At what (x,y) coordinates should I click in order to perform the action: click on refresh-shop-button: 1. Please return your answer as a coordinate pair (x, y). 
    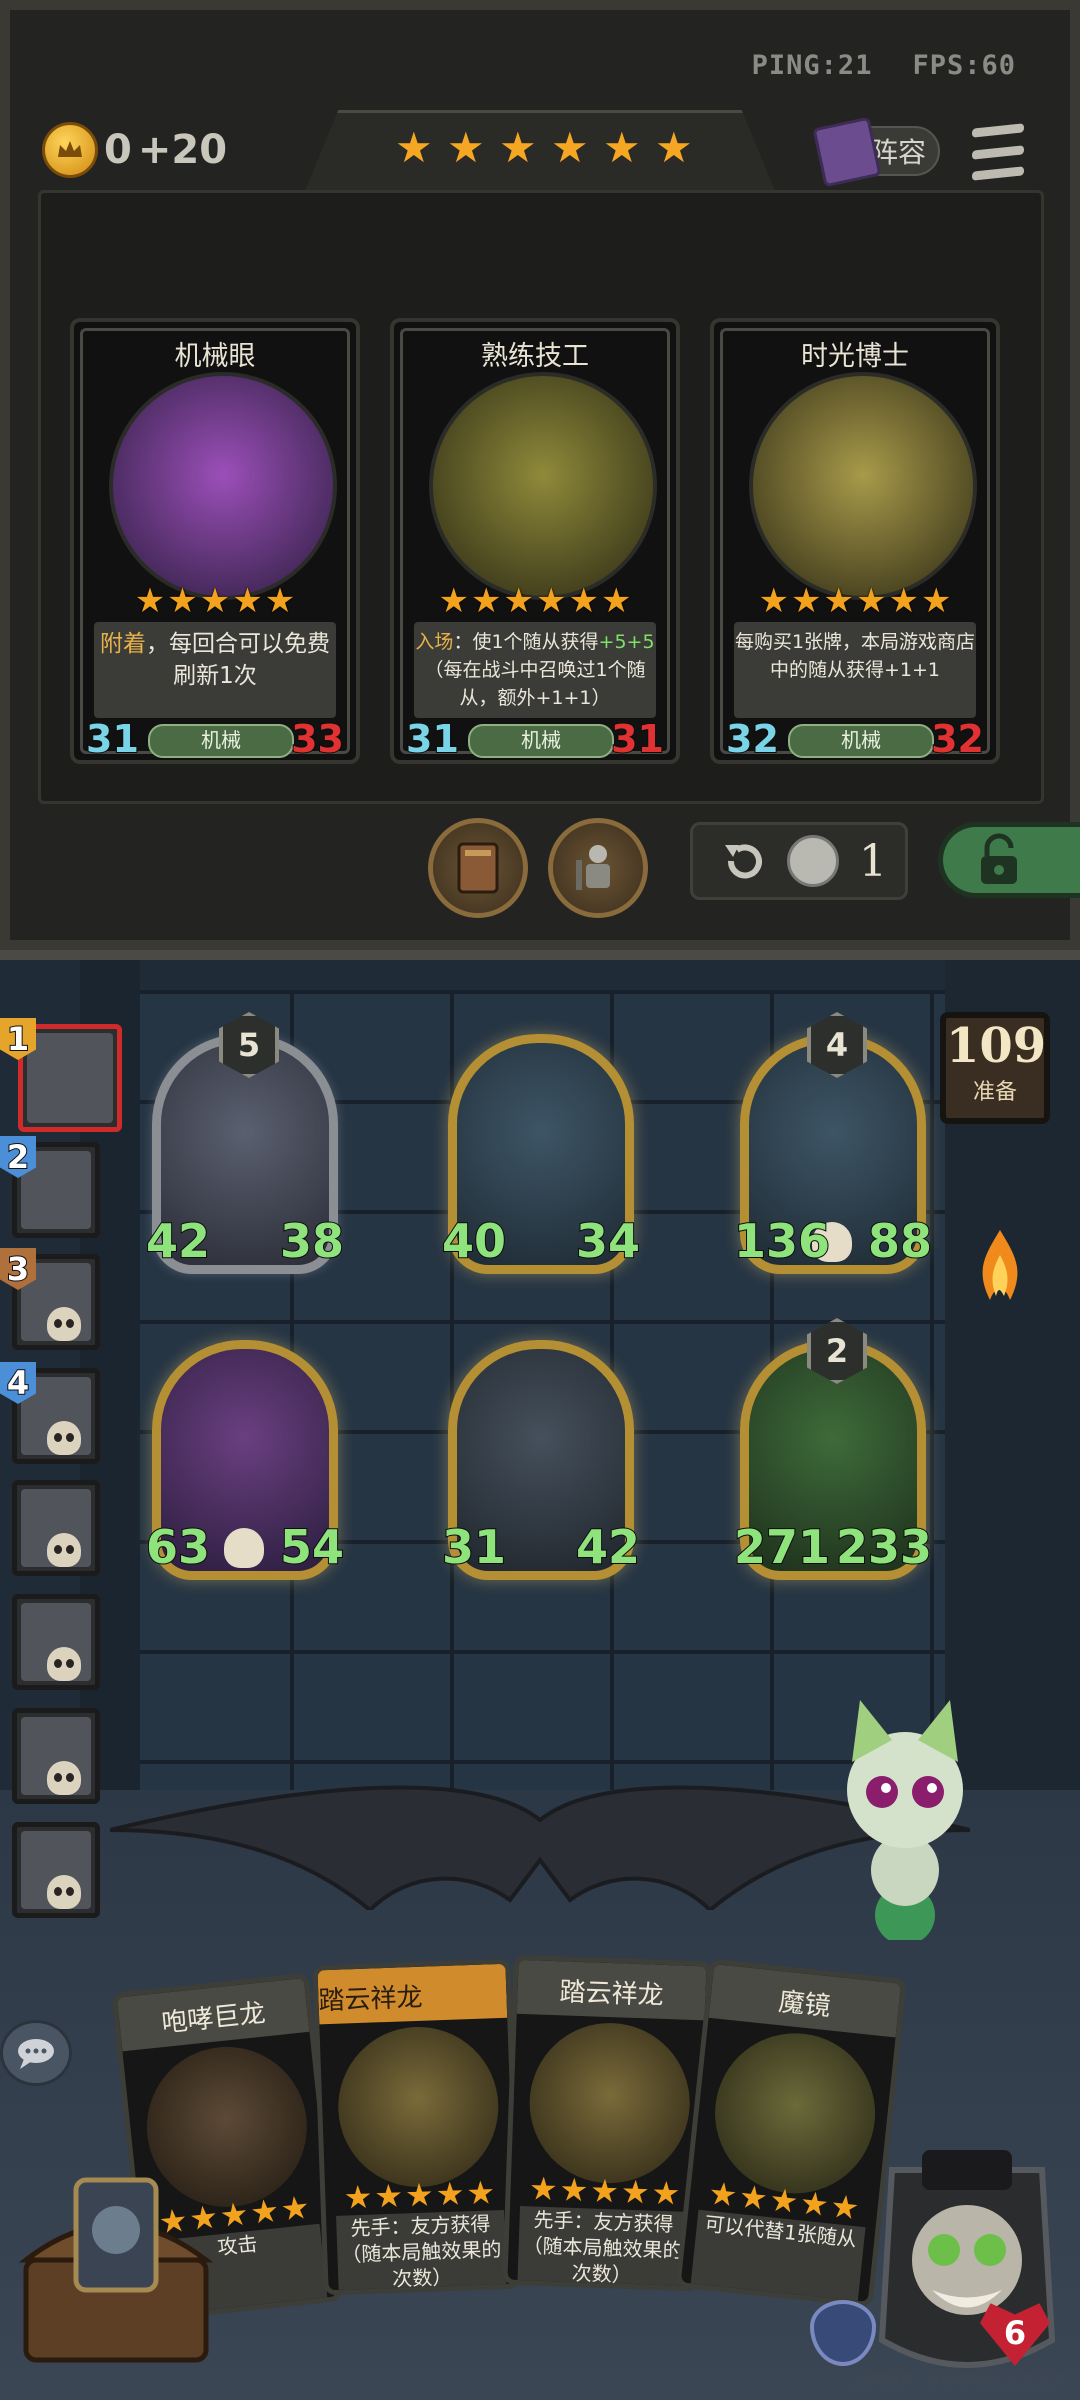
    Looking at the image, I should click on (799, 861).